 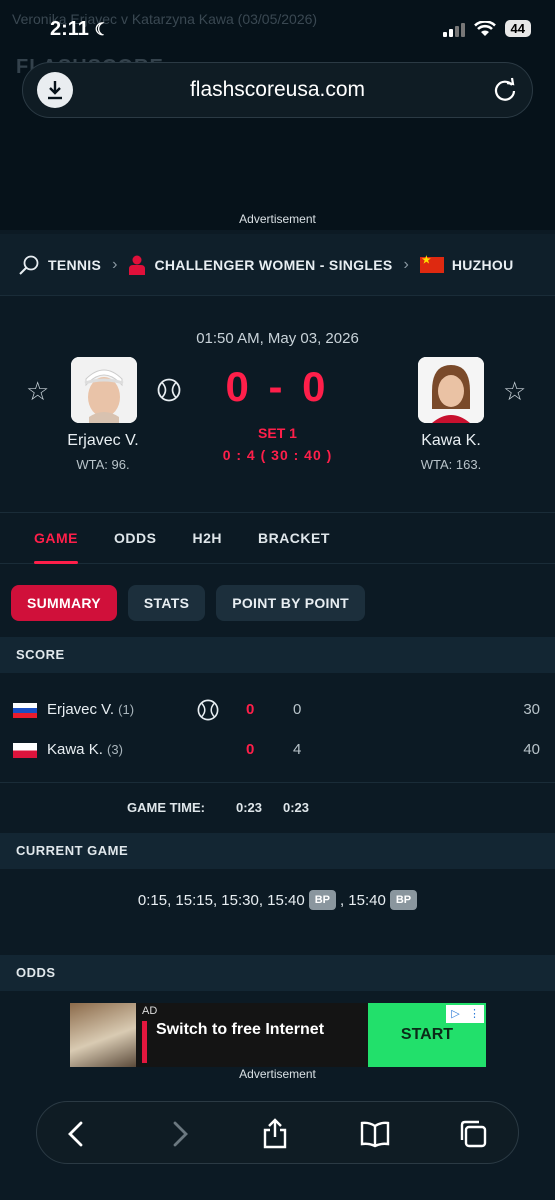 I want to click on subtab-stats: STATS, so click(x=166, y=602).